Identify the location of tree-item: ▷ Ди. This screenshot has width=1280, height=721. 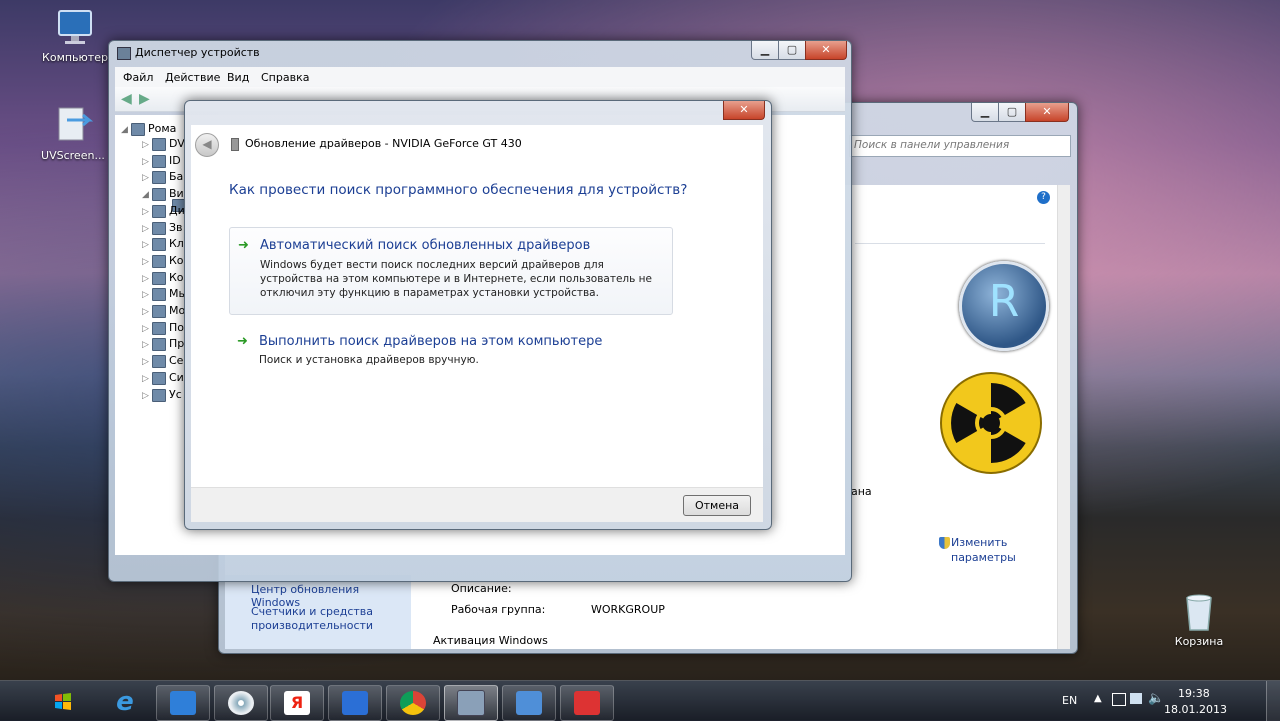
(163, 211).